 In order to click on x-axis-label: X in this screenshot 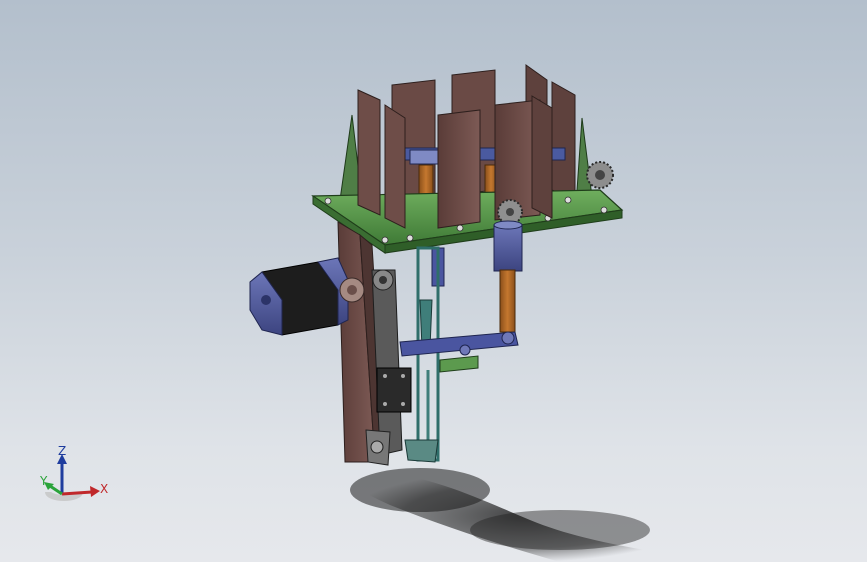, I will do `click(104, 489)`.